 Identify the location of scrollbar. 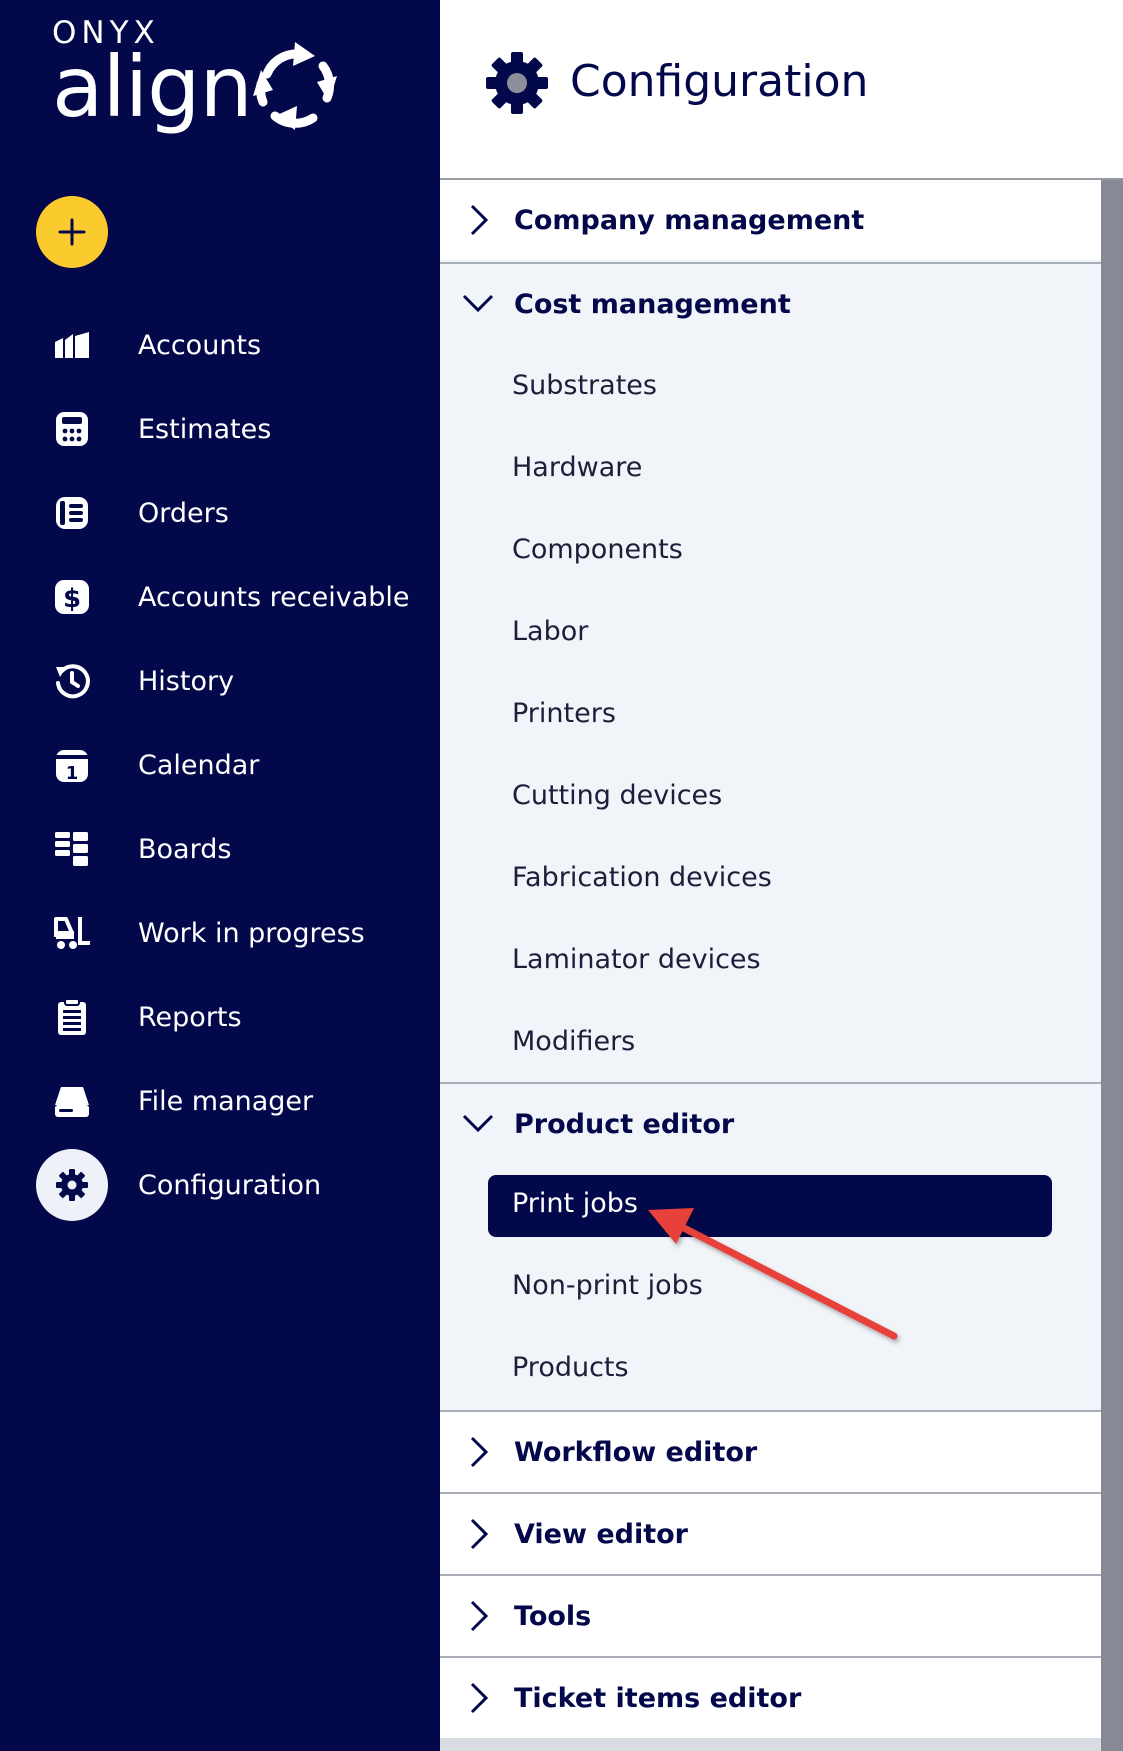
(1112, 965).